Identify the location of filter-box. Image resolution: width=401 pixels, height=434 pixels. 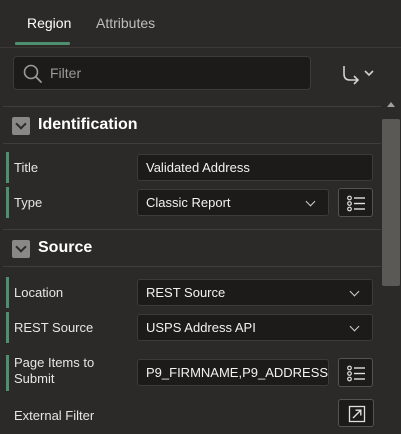
(162, 73).